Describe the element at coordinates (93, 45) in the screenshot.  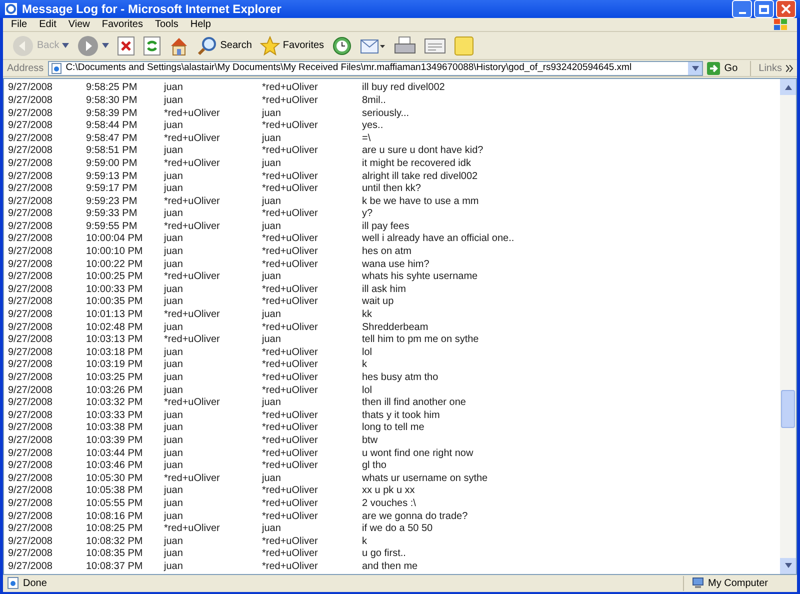
I see `forward-button` at that location.